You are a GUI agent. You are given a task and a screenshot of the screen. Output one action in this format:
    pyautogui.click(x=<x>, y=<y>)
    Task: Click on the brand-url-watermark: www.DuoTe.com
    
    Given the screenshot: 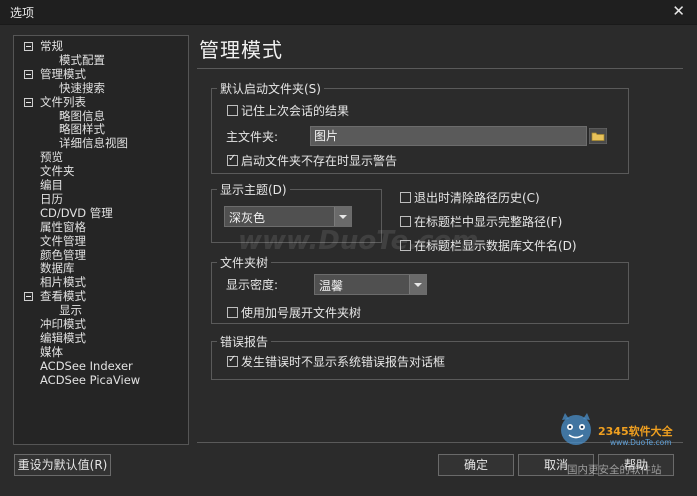 What is the action you would take?
    pyautogui.click(x=641, y=442)
    